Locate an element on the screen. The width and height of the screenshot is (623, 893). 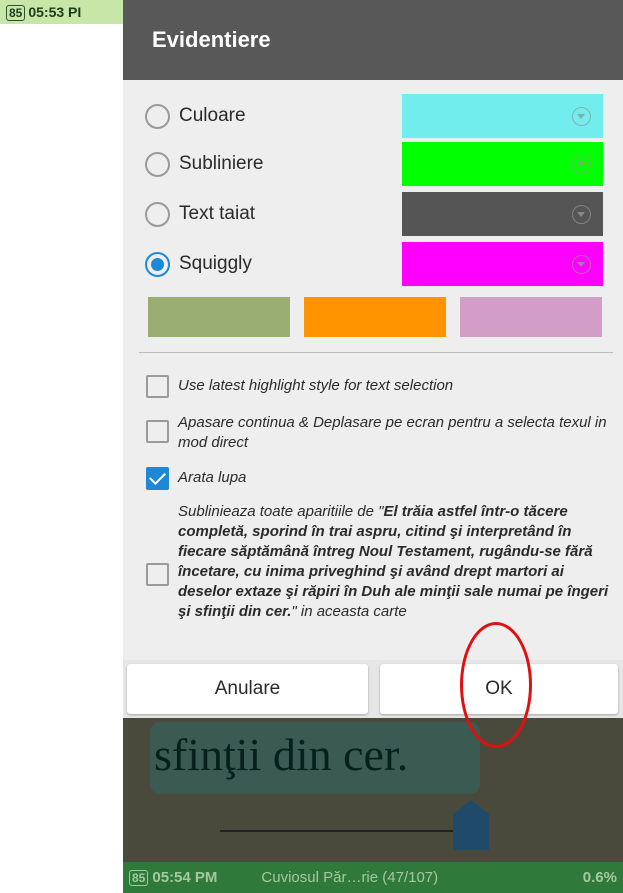
status-time: 05:53 PI is located at coordinates (55, 12).